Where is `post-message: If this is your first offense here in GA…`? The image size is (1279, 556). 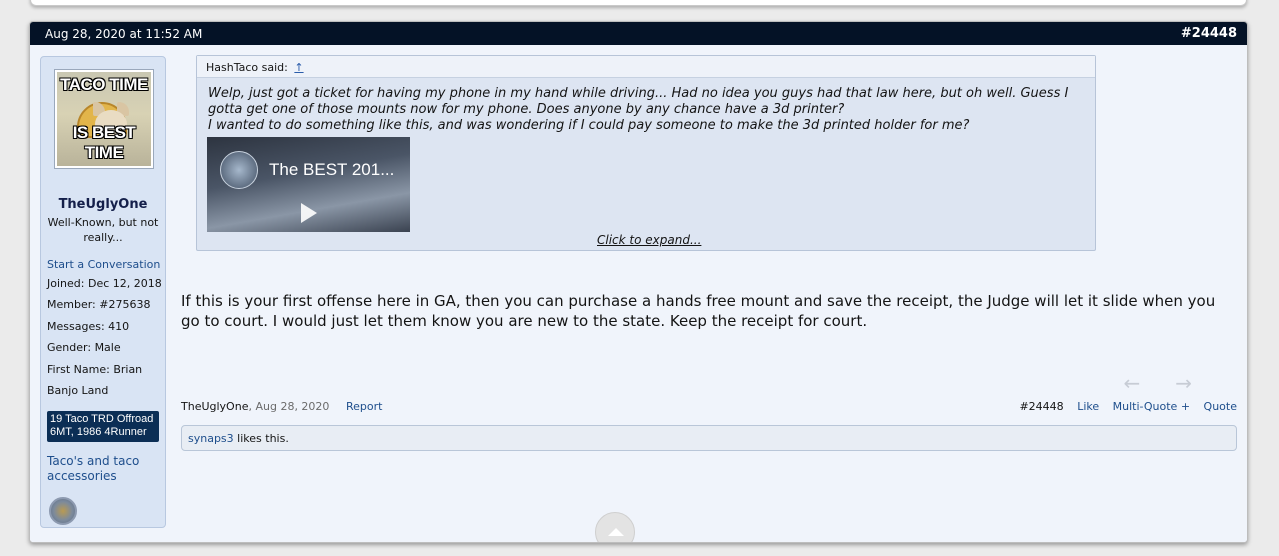
post-message: If this is your first offense here in GA… is located at coordinates (698, 311).